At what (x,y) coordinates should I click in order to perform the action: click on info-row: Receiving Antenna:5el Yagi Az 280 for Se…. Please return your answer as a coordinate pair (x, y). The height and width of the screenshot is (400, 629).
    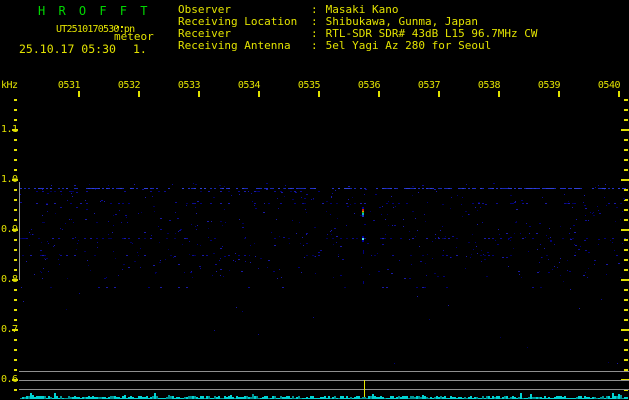
    Looking at the image, I should click on (358, 46).